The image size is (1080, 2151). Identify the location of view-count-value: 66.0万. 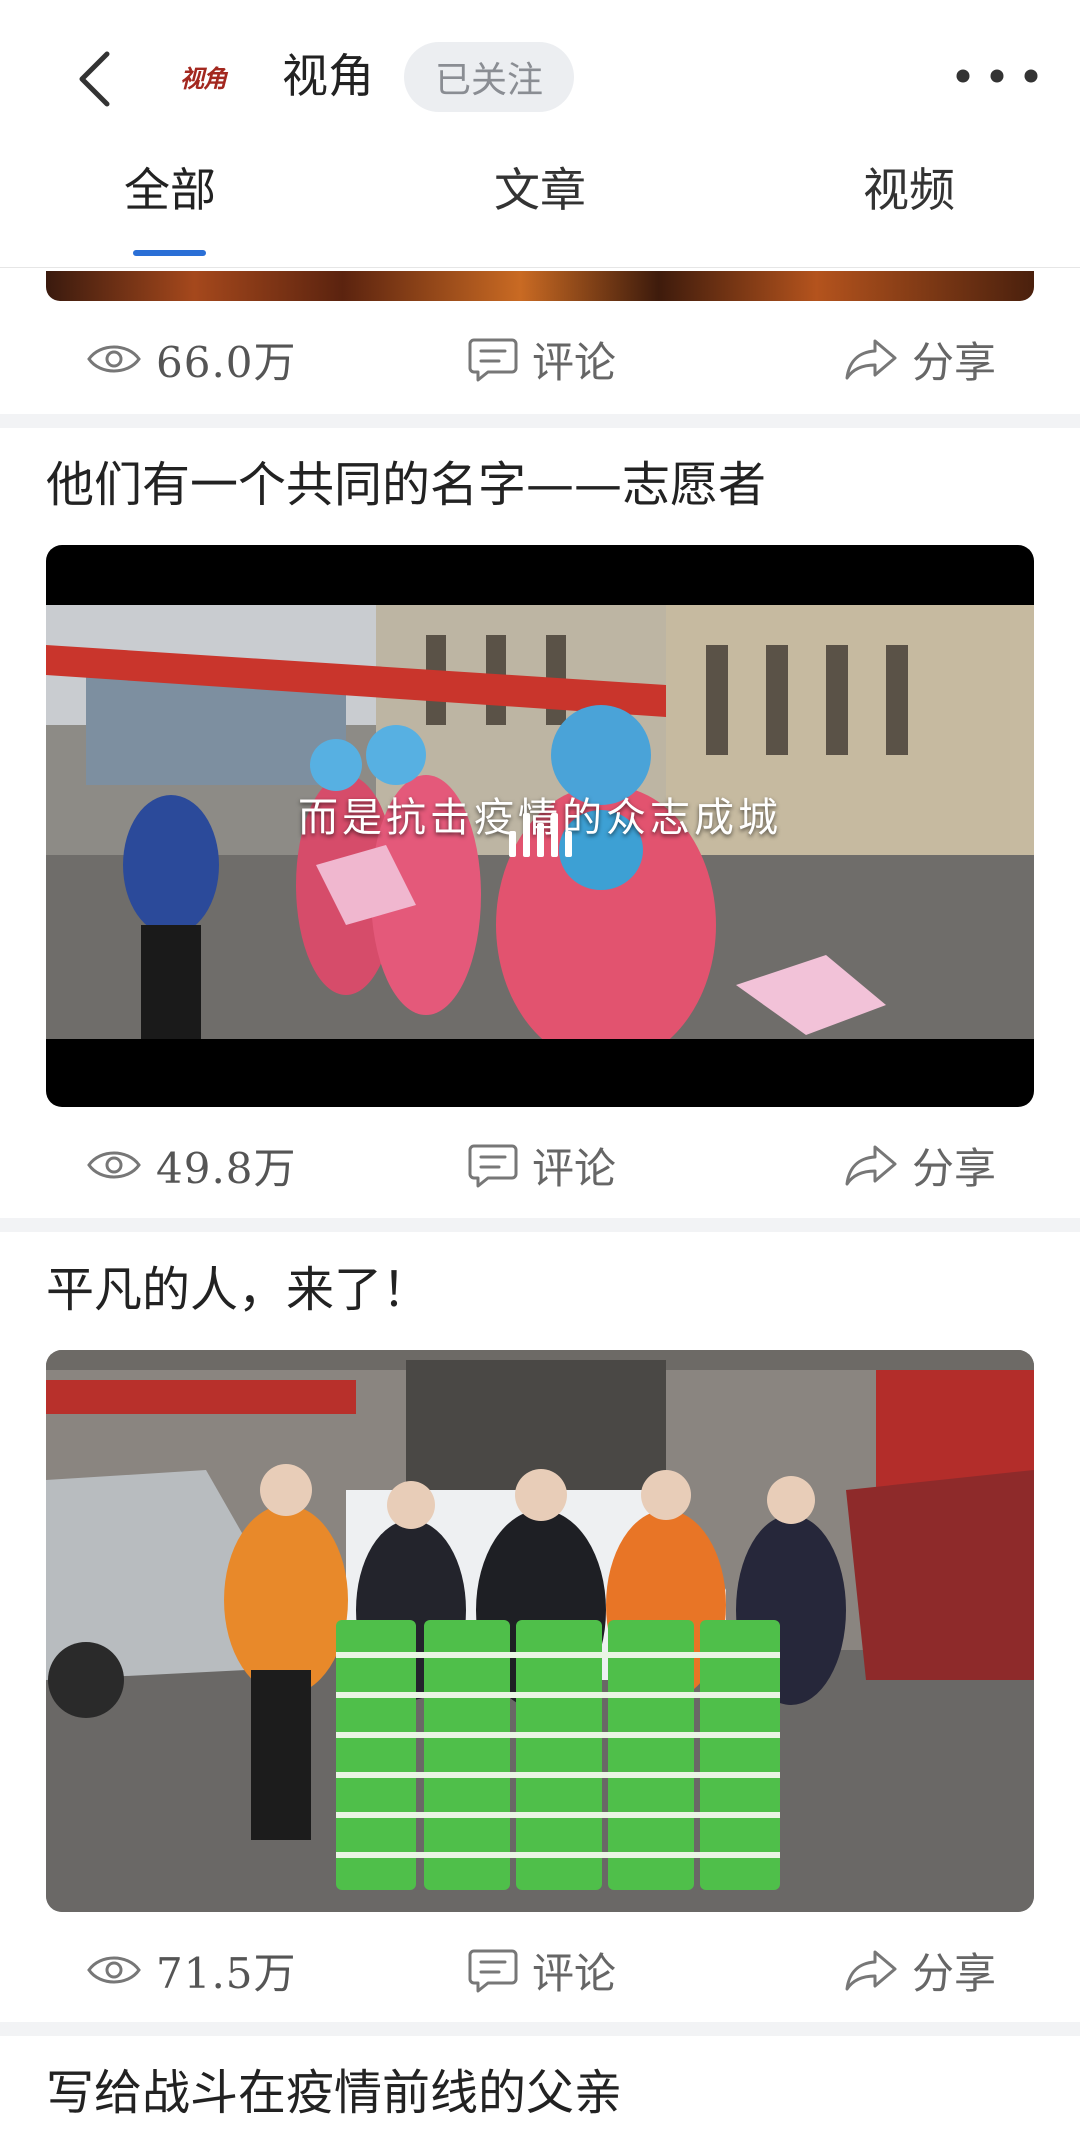
(226, 362).